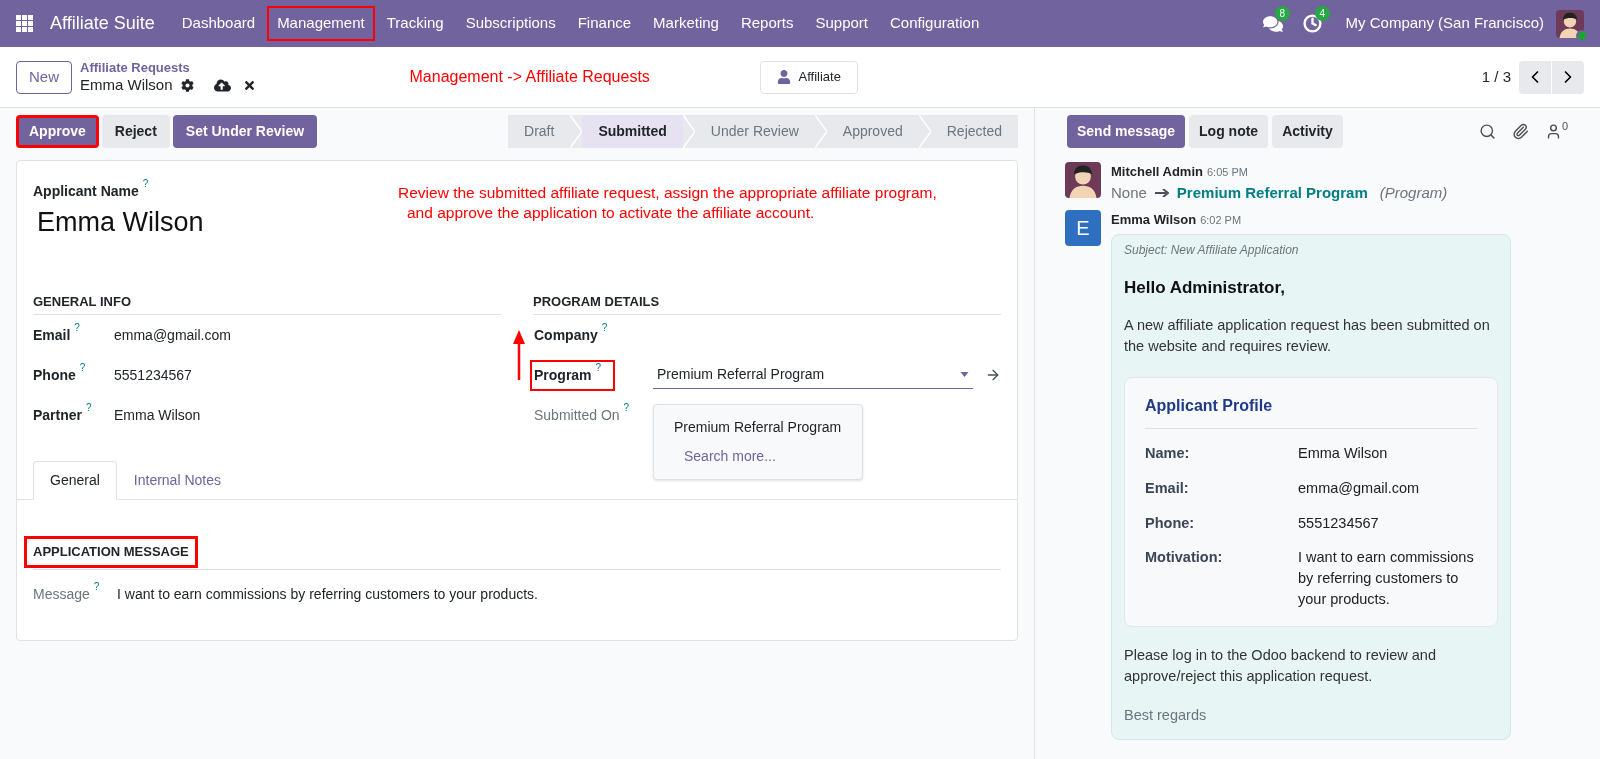 This screenshot has height=759, width=1600. Describe the element at coordinates (75, 481) in the screenshot. I see `form-tab: General` at that location.